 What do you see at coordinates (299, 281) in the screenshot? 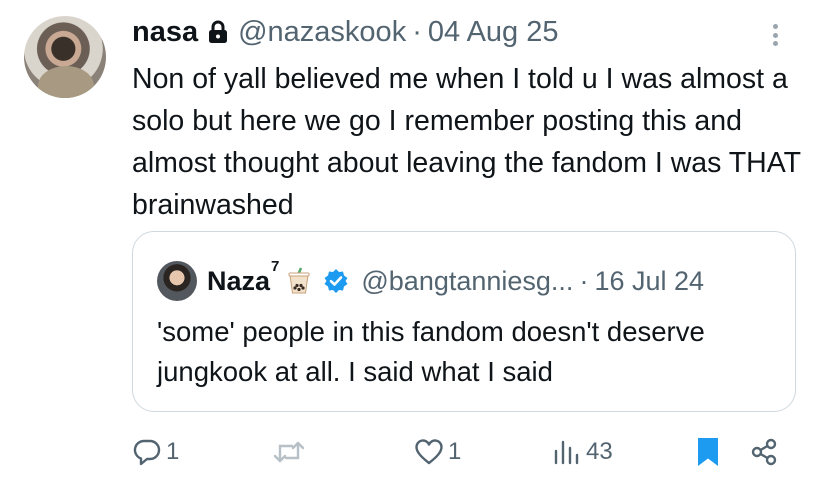
I see `bubble-tea-icon` at bounding box center [299, 281].